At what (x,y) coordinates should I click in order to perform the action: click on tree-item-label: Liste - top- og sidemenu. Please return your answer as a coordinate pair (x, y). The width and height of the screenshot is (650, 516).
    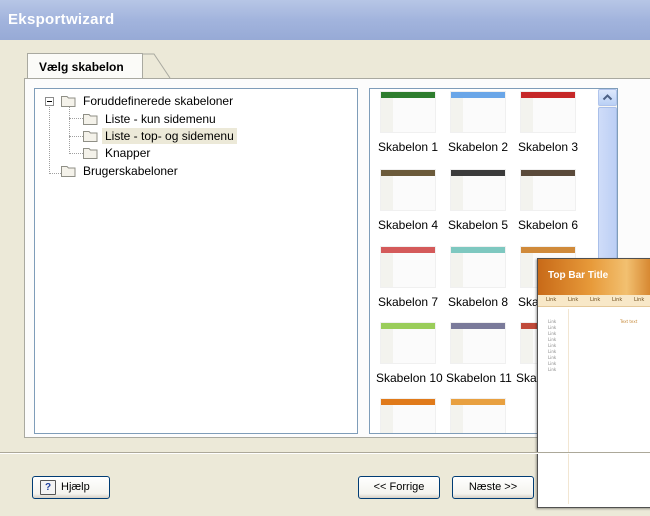
    Looking at the image, I should click on (169, 136).